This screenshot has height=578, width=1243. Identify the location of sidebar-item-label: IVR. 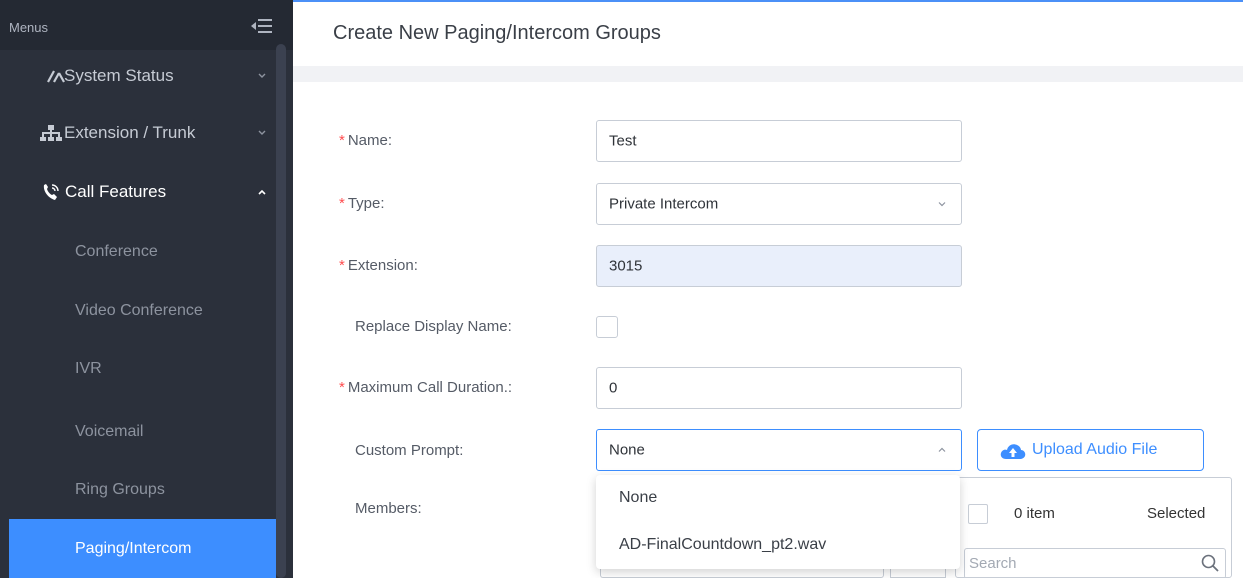
(88, 368).